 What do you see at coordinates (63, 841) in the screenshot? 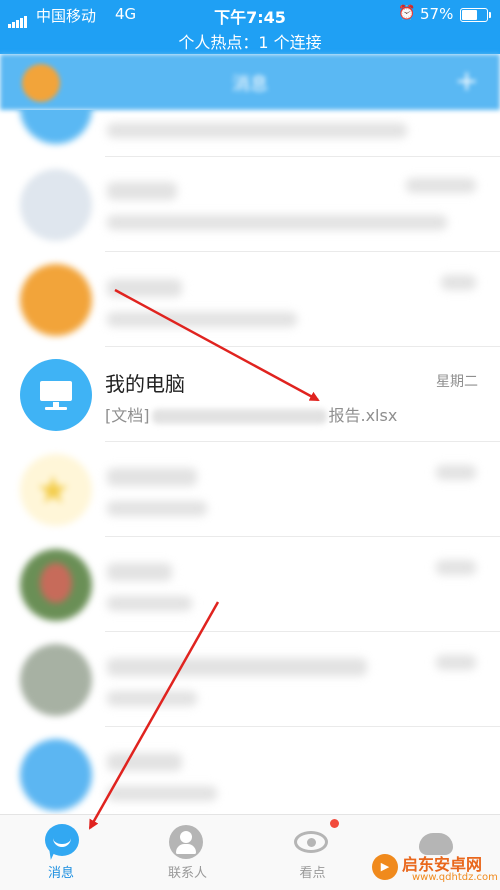
I see `message-bubble-icon` at bounding box center [63, 841].